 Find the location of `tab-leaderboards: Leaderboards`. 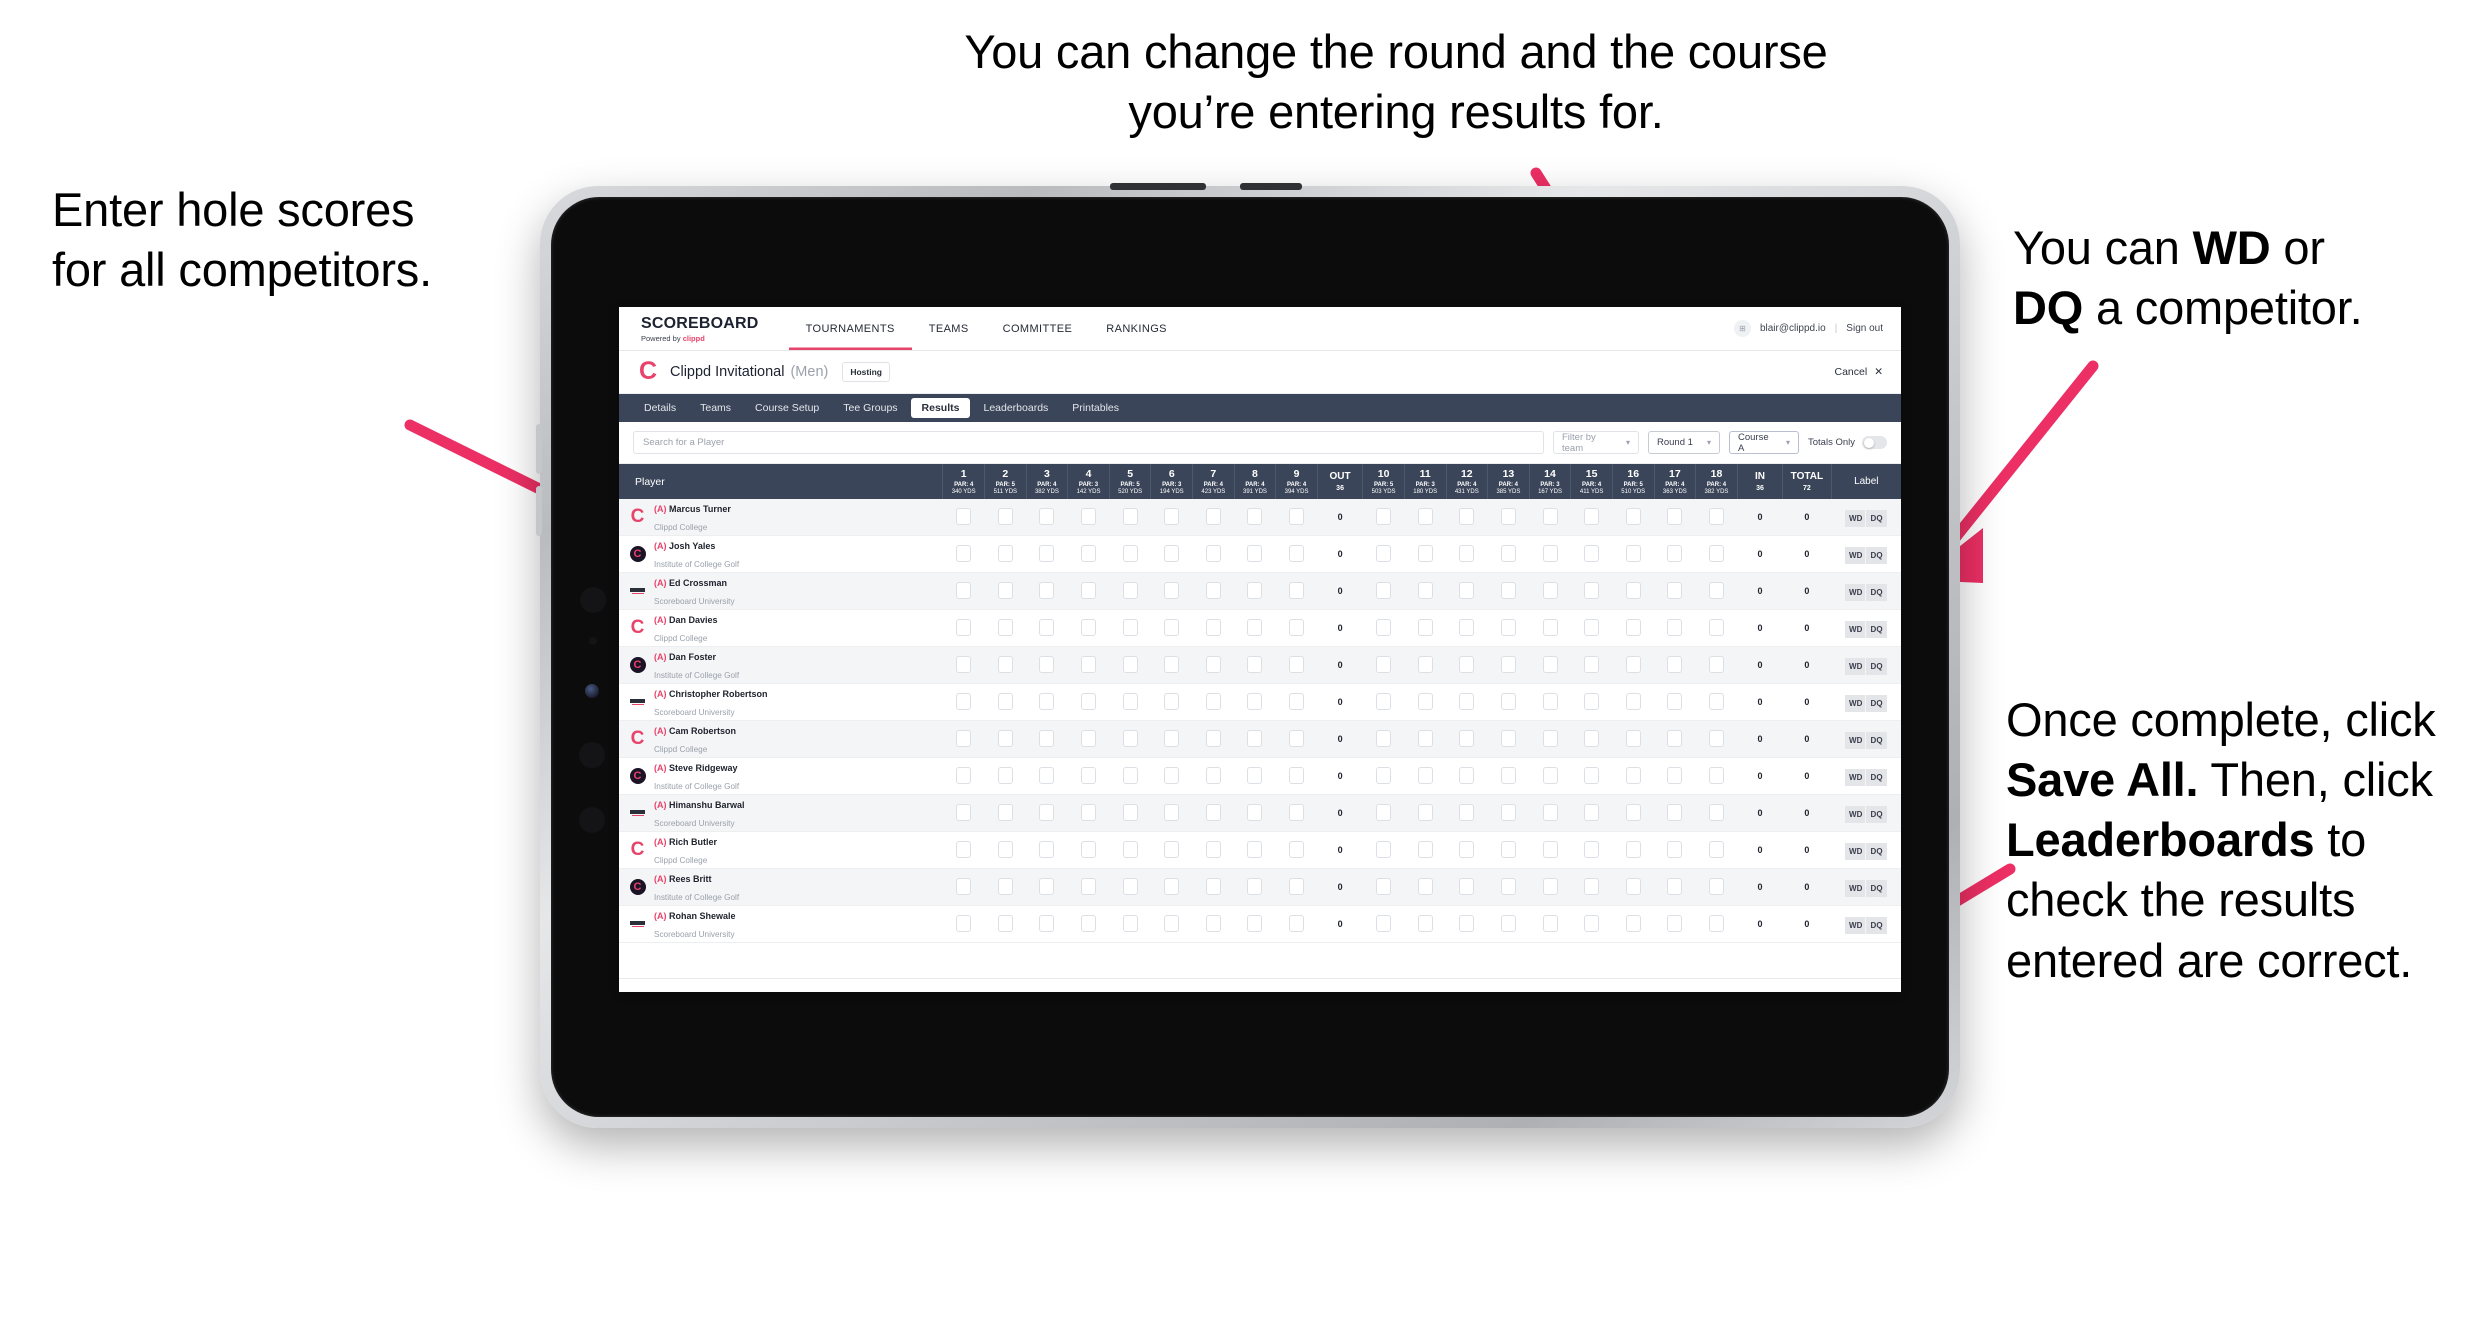

tab-leaderboards: Leaderboards is located at coordinates (1015, 408).